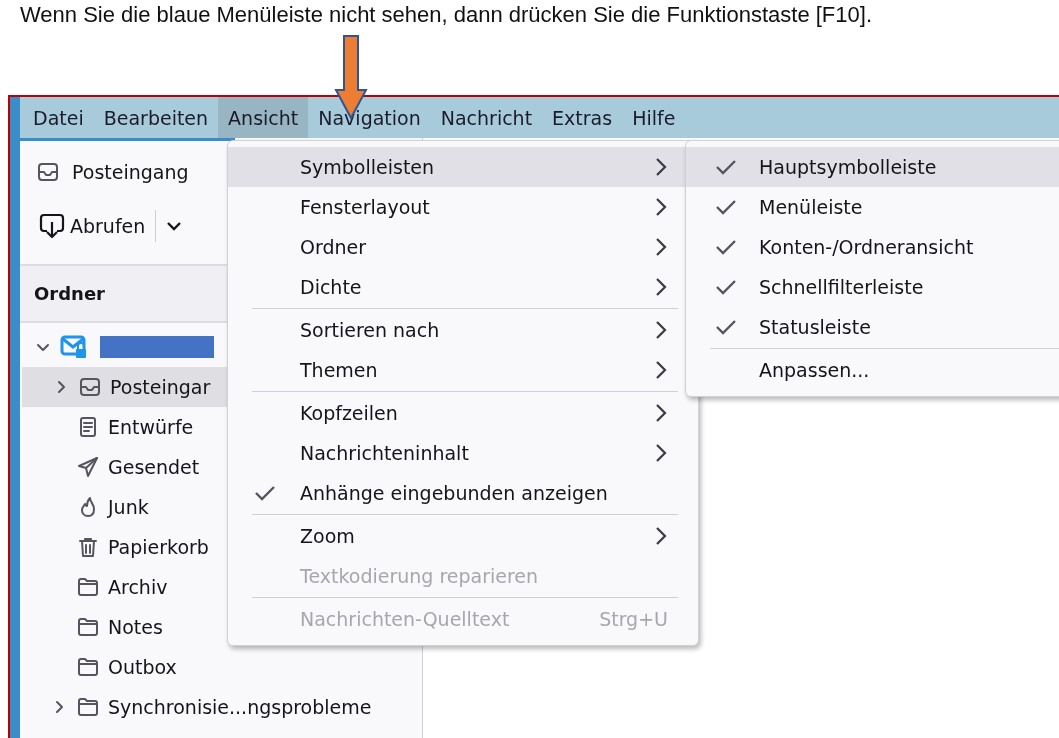  Describe the element at coordinates (240, 707) in the screenshot. I see `folder-label: Synchronisie...ngsprobleme` at that location.